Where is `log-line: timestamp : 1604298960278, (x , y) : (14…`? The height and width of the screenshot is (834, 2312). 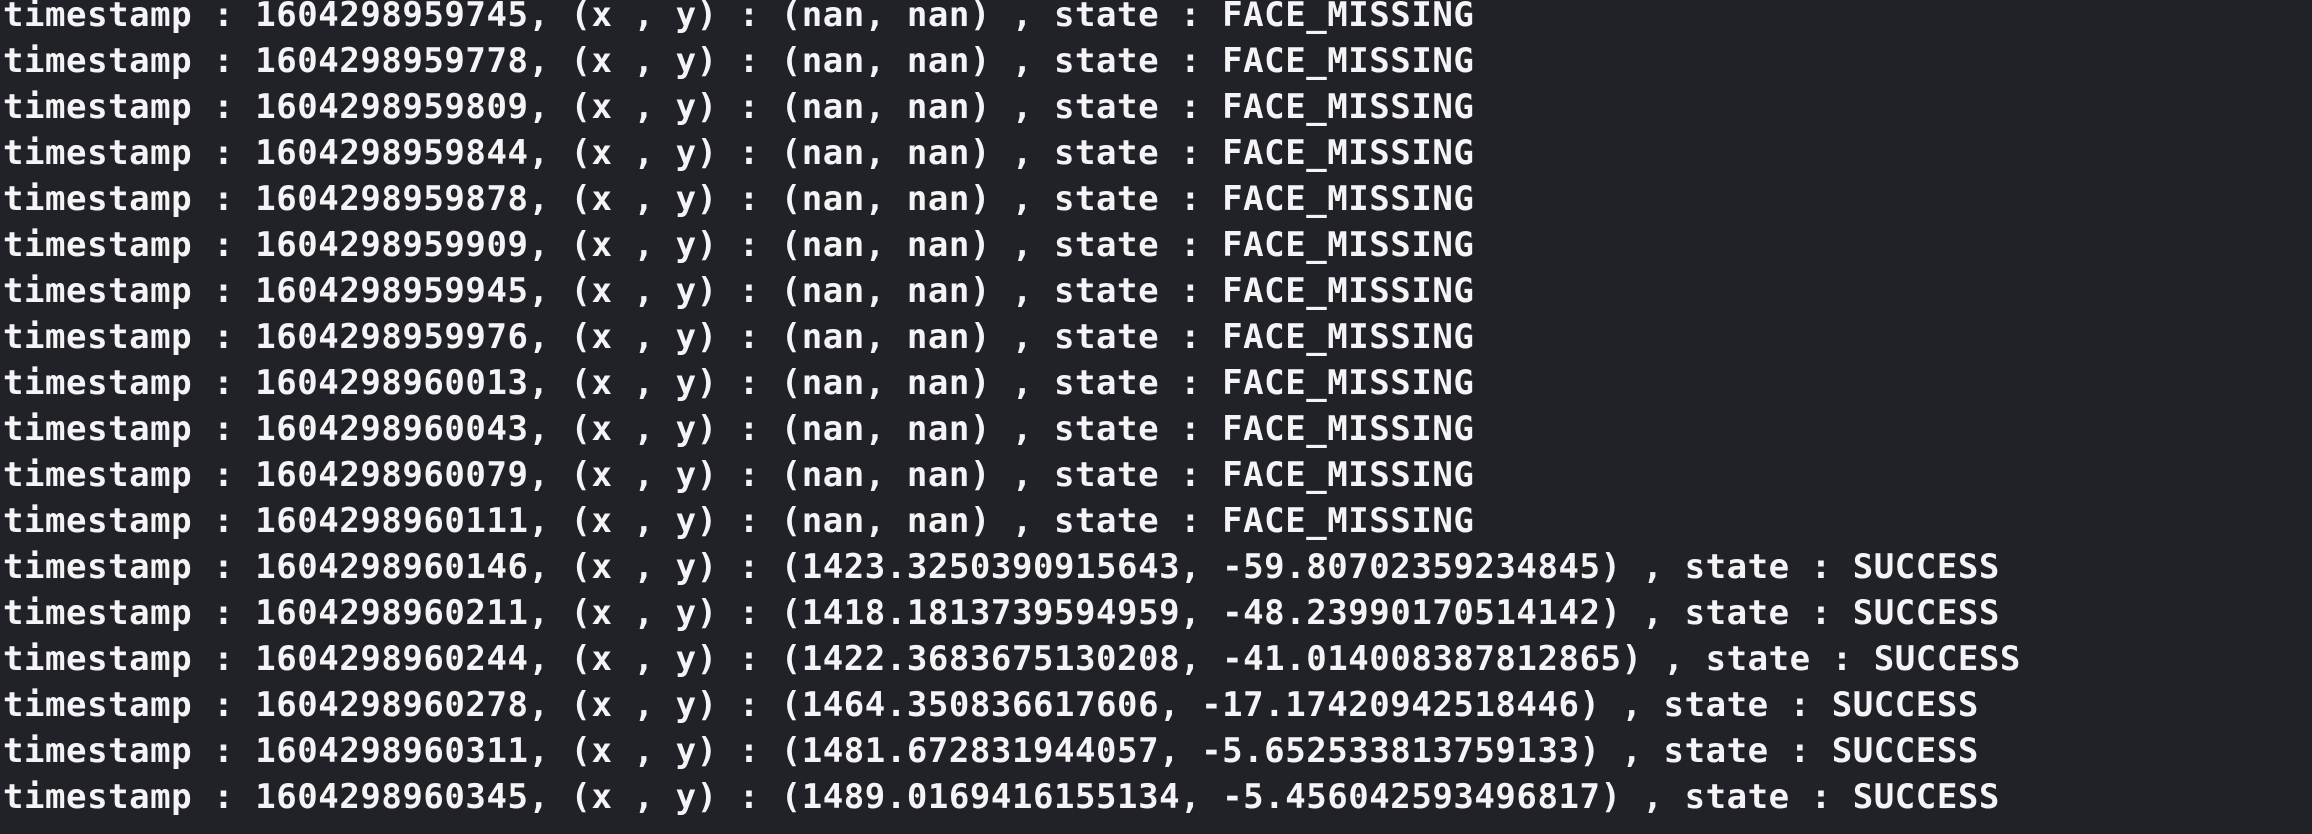 log-line: timestamp : 1604298960278, (x , y) : (14… is located at coordinates (991, 705).